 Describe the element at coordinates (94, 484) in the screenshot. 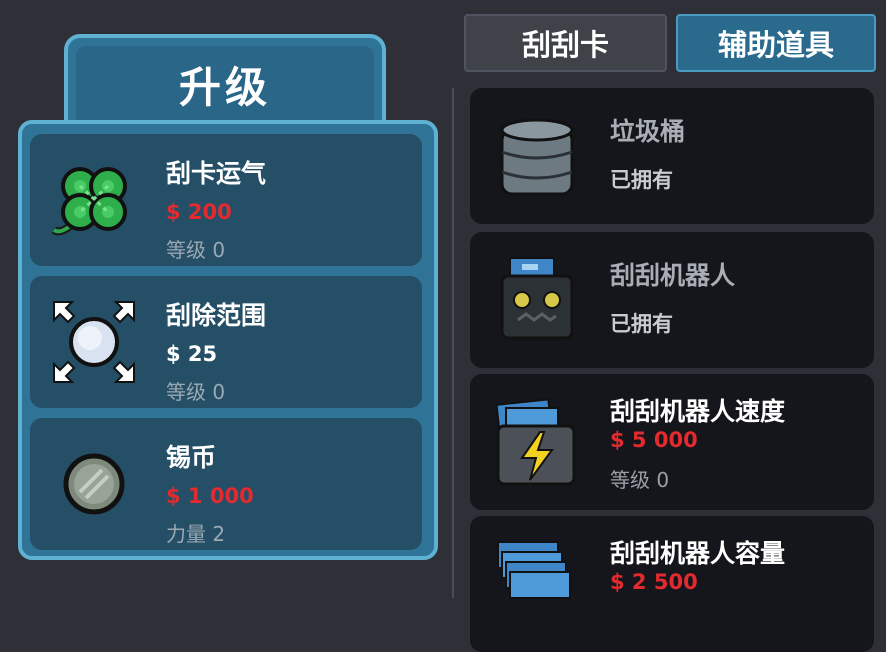

I see `tin-coin-icon` at that location.